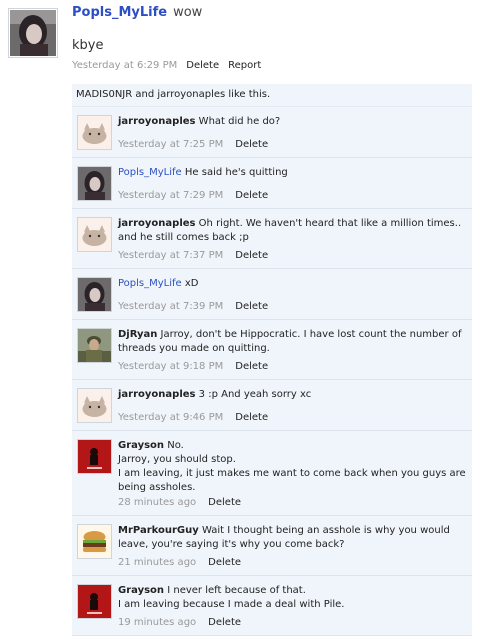  Describe the element at coordinates (190, 283) in the screenshot. I see `comment-text: xD` at that location.